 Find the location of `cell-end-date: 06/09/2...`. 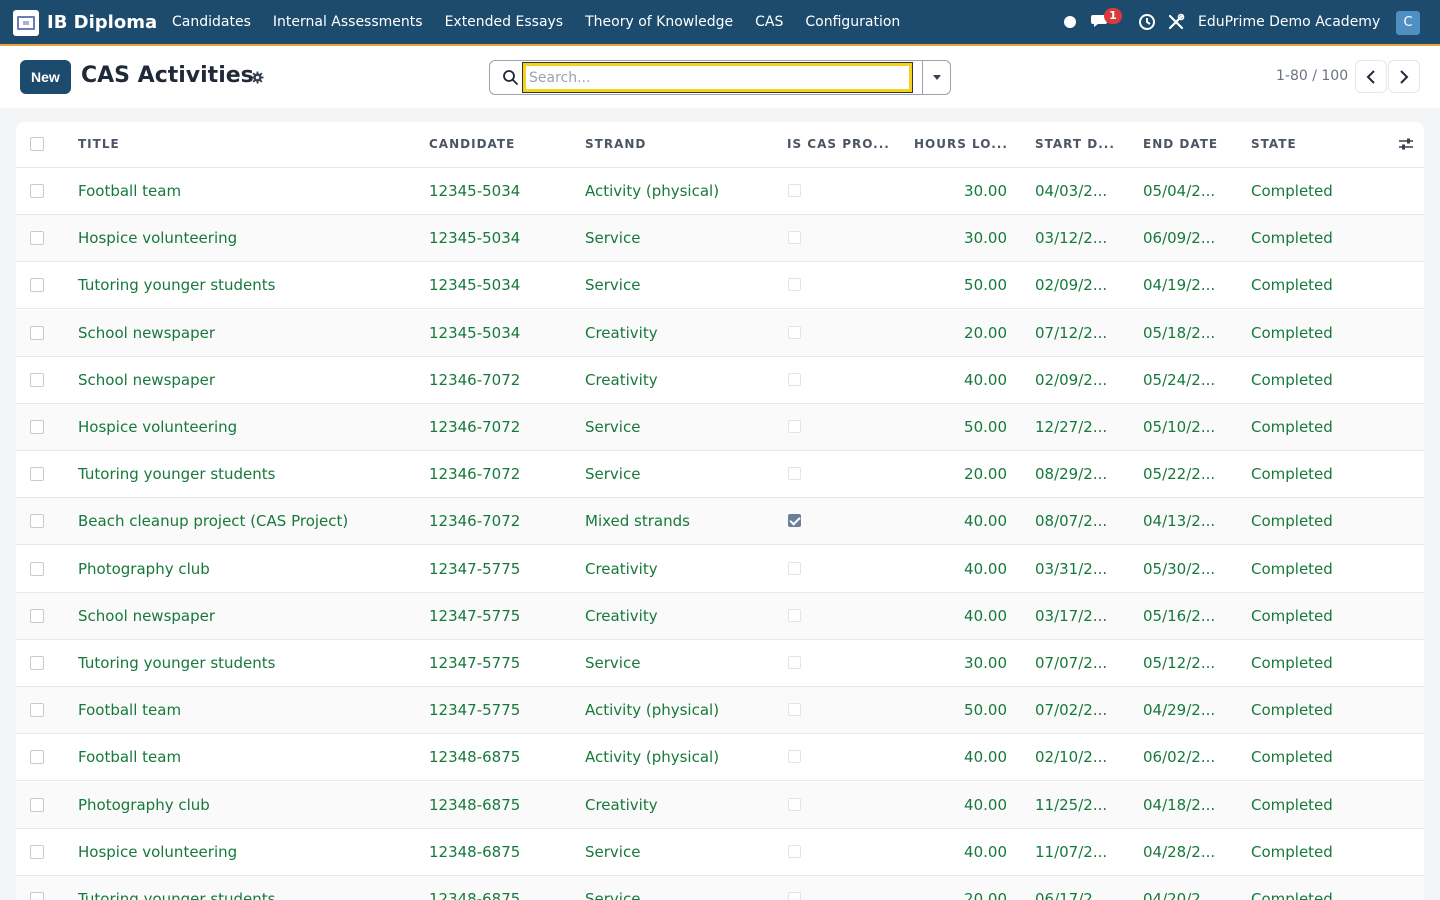

cell-end-date: 06/09/2... is located at coordinates (1179, 238).